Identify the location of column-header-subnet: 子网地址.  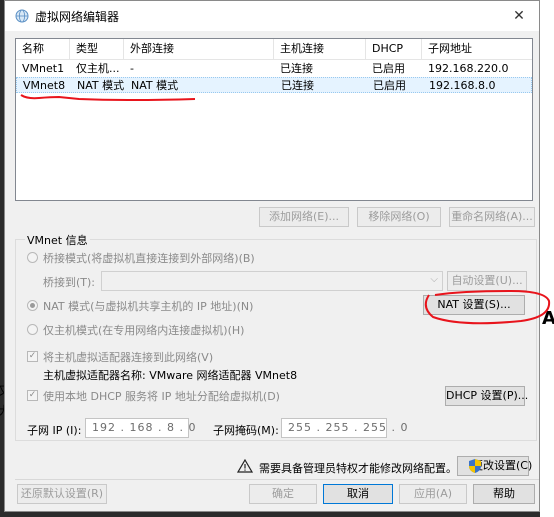
(478, 49).